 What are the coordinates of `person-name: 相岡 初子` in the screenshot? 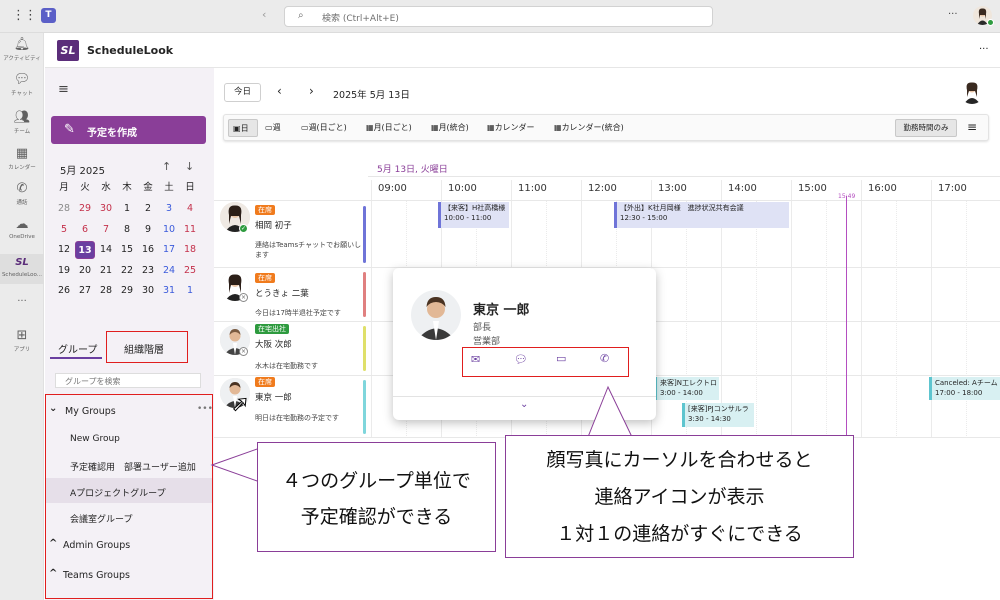 It's located at (273, 225).